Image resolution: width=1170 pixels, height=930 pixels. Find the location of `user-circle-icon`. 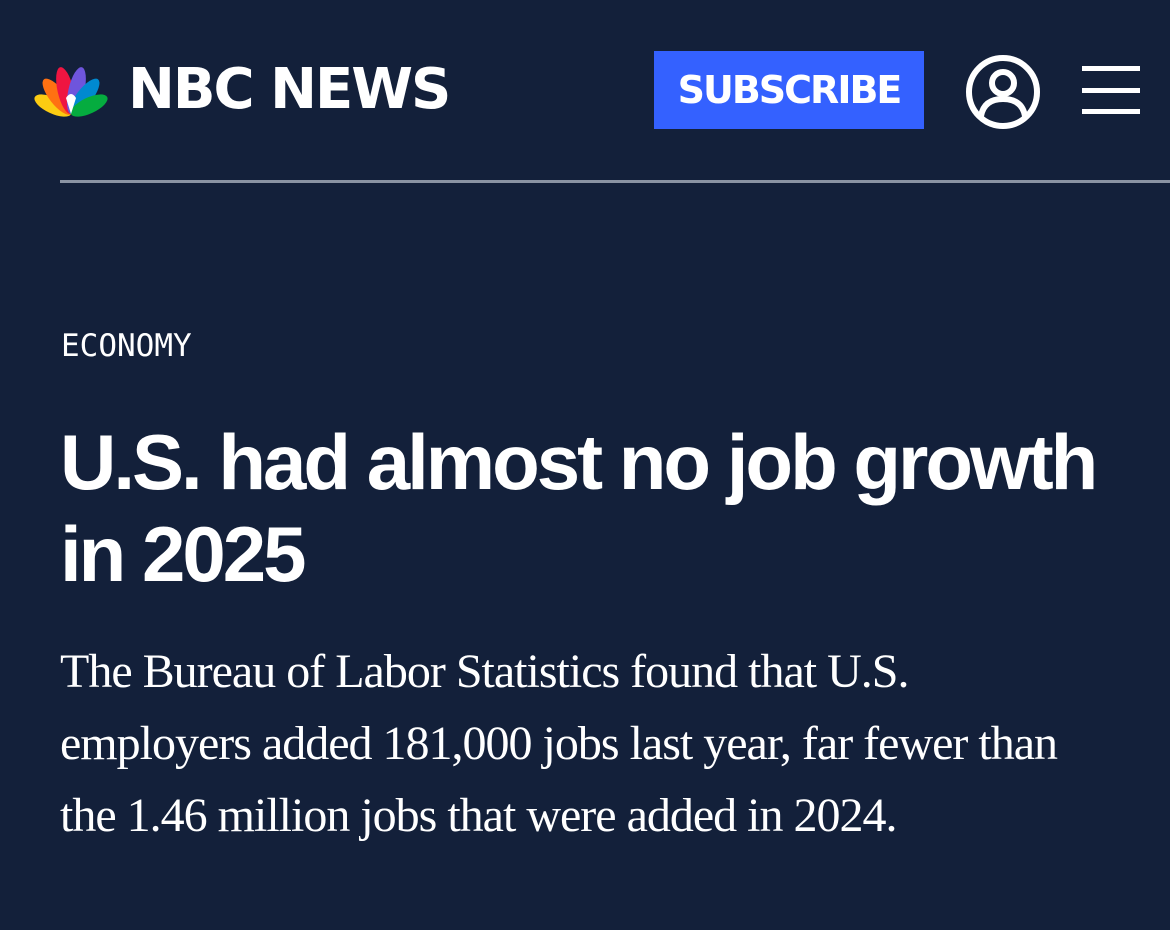

user-circle-icon is located at coordinates (1003, 92).